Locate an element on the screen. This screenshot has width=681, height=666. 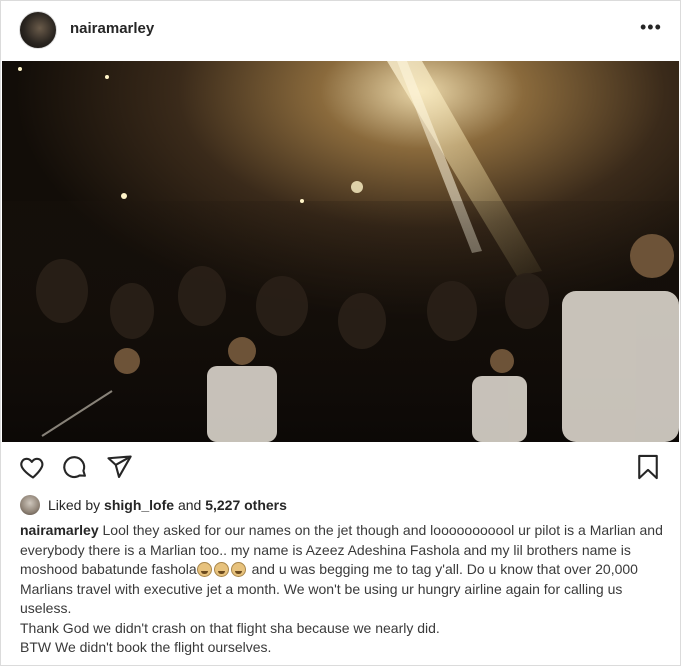
caption-line-3: BTW We didn't book the flight ourselves. is located at coordinates (146, 647).